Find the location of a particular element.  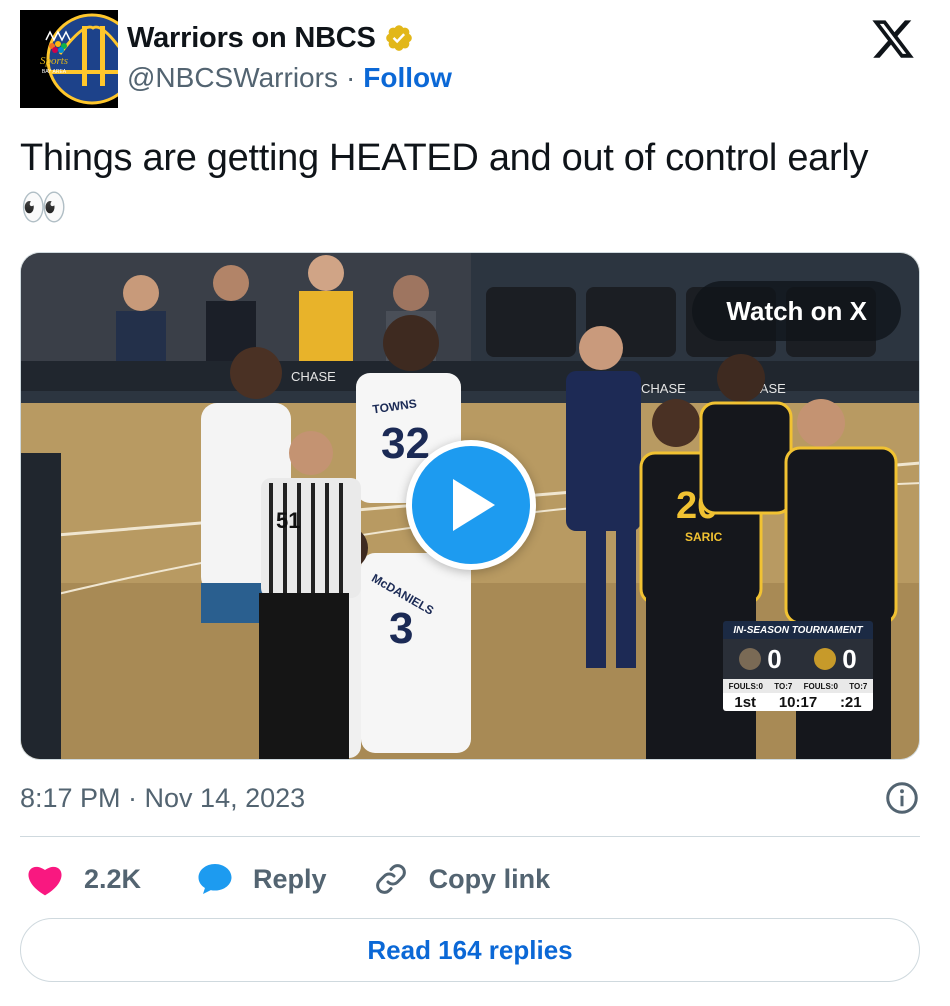

svg-text: 3 is located at coordinates (401, 628).